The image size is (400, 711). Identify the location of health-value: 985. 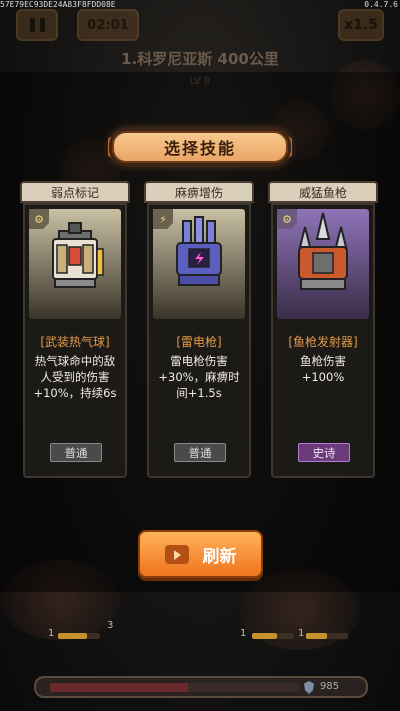
(330, 686).